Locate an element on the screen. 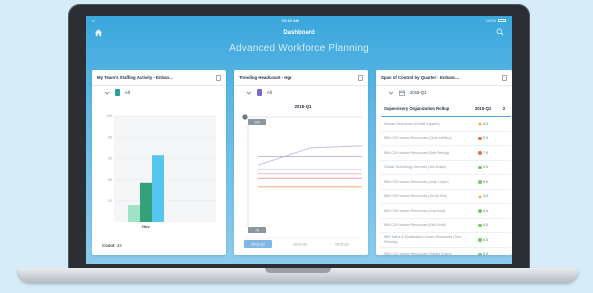 This screenshot has width=593, height=293. org-name: IBM CIO Human Resources (Hayley Evans) is located at coordinates (418, 253).